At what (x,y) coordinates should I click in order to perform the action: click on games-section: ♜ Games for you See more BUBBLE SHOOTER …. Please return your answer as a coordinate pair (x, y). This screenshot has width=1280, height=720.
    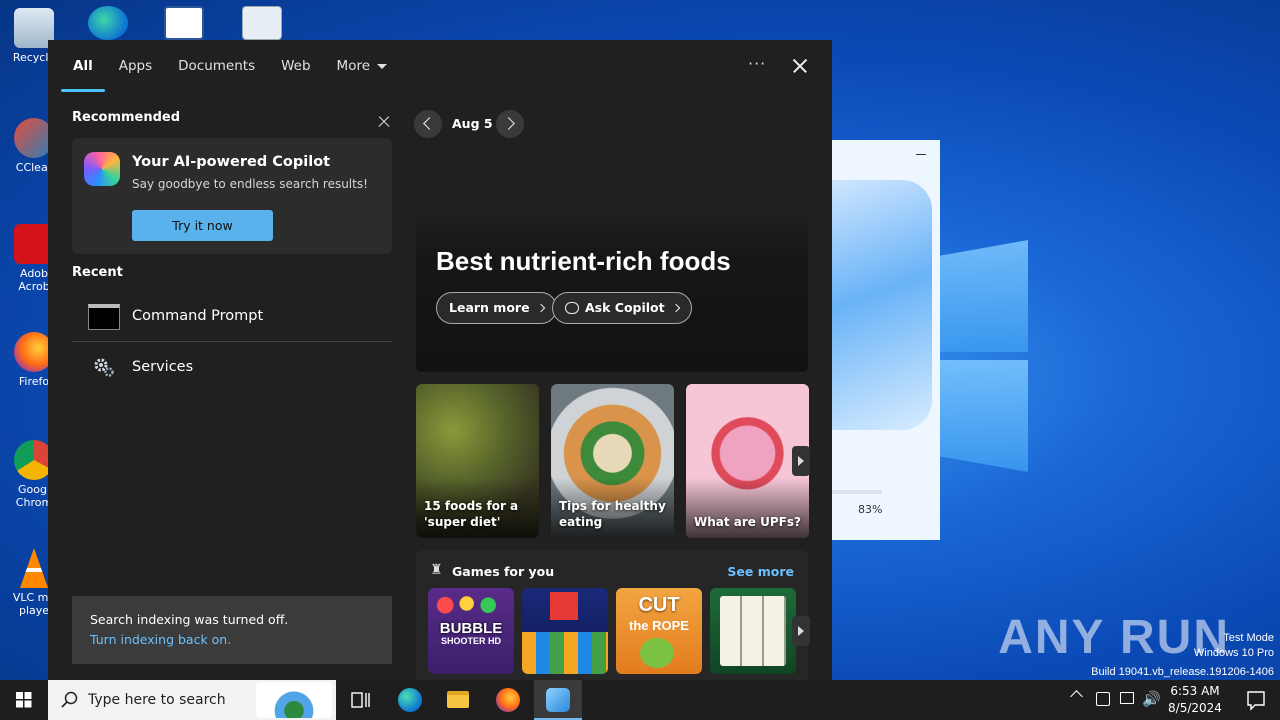
    Looking at the image, I should click on (613, 620).